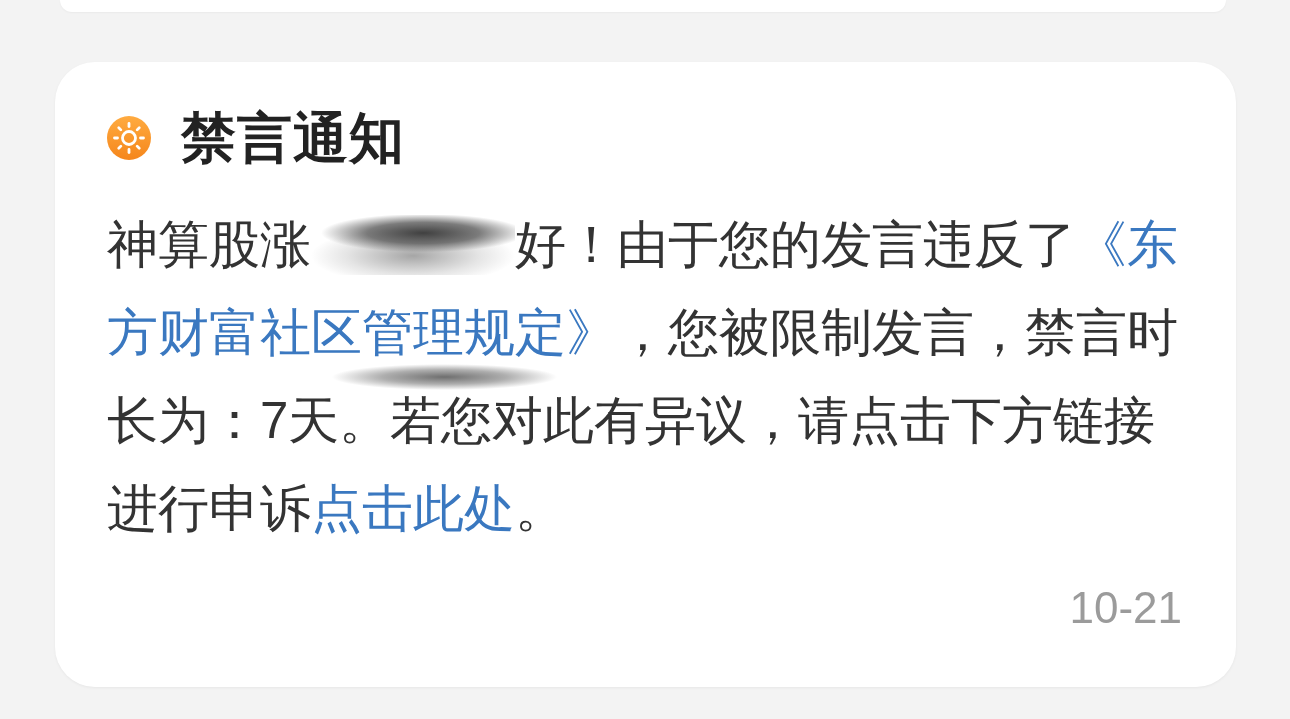  I want to click on message-text: ，您被限制发言，禁言时, so click(897, 333).